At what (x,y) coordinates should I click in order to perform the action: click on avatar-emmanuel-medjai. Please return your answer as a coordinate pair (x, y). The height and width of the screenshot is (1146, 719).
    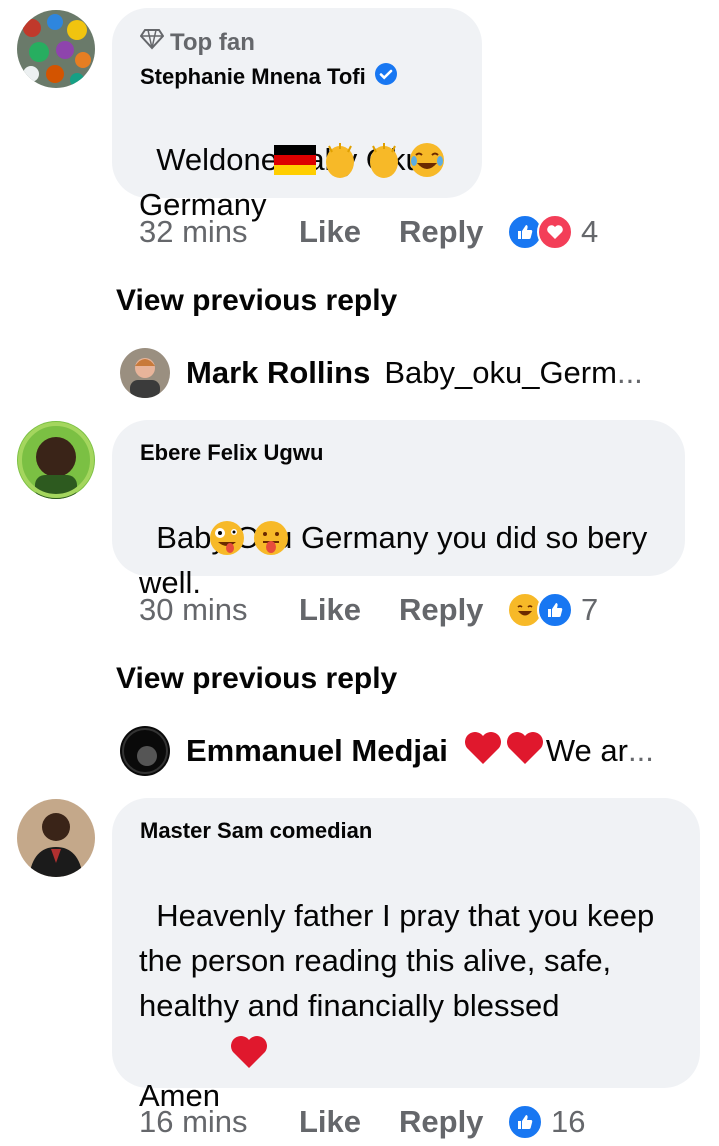
    Looking at the image, I should click on (145, 751).